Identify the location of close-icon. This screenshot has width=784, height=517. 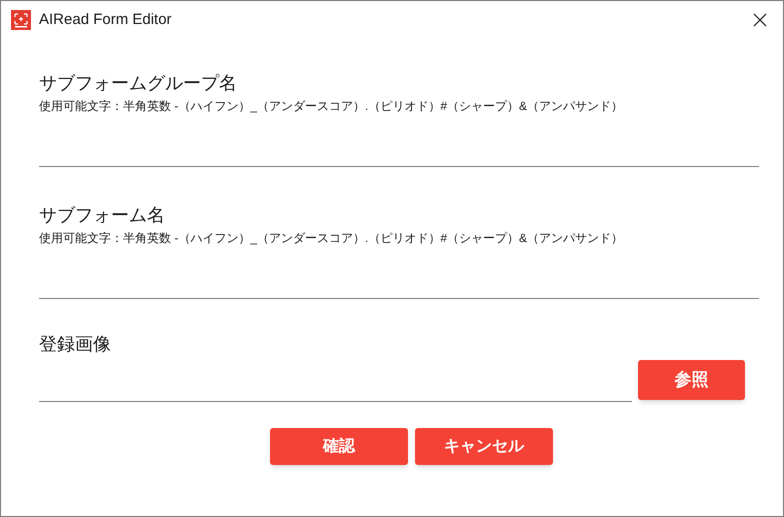
(760, 20).